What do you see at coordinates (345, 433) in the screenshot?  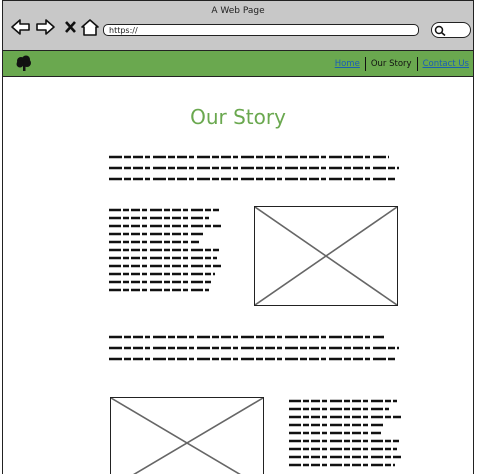 I see `paragraph-4-placeholder-text` at bounding box center [345, 433].